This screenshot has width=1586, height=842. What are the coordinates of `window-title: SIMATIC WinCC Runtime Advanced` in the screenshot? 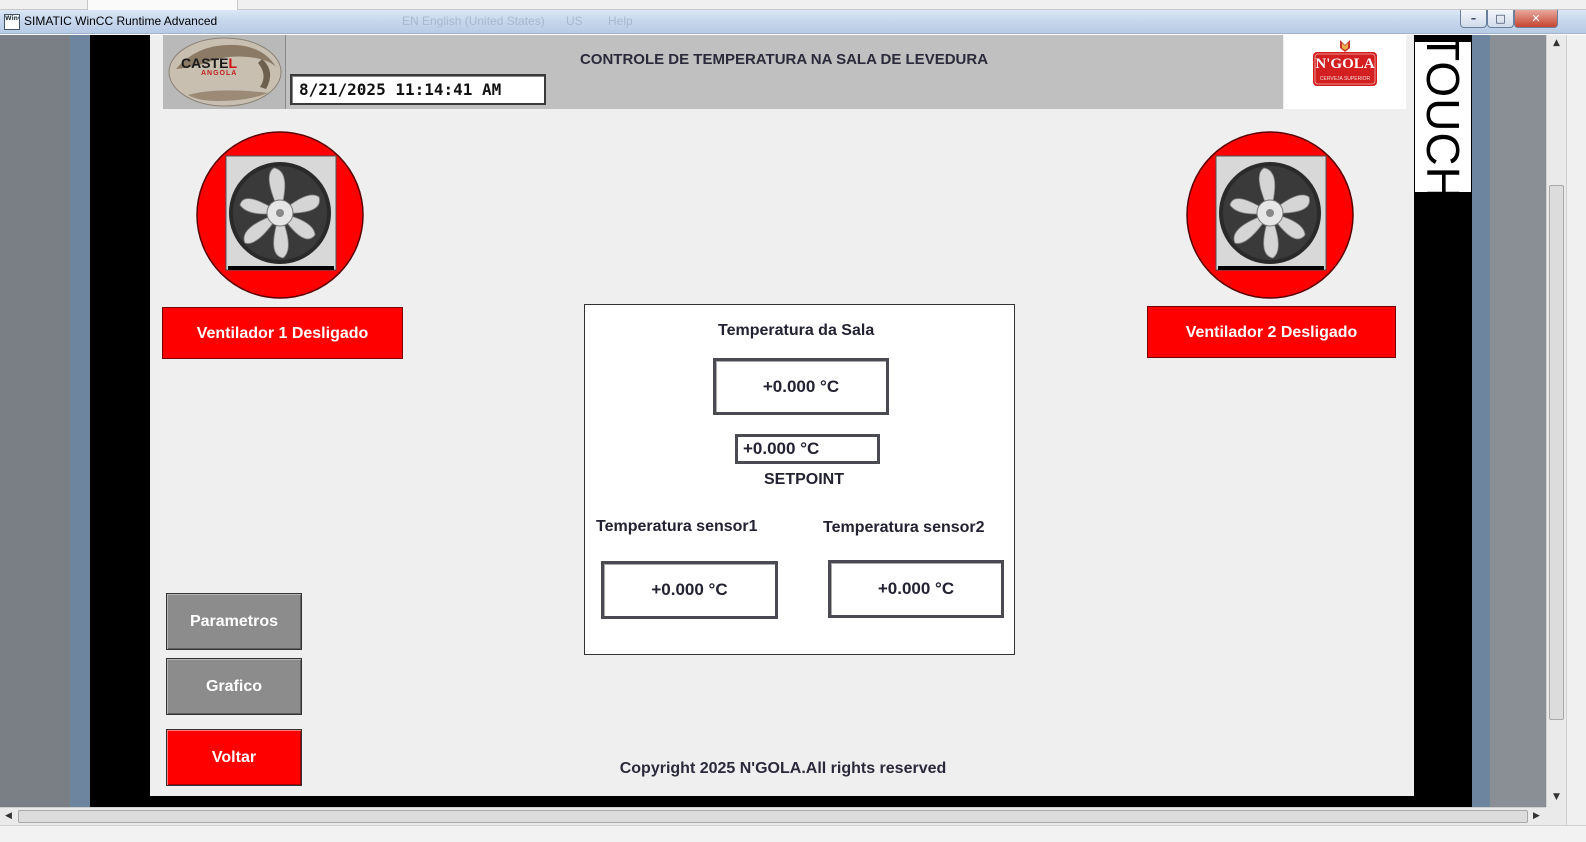 It's located at (121, 21).